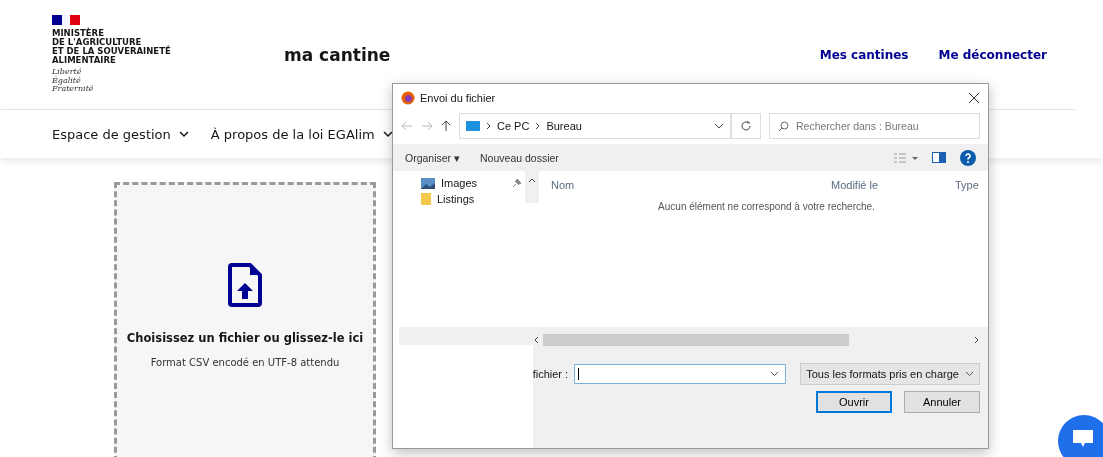 The width and height of the screenshot is (1103, 457). I want to click on address-bar: Ce PC Bureau, so click(595, 126).